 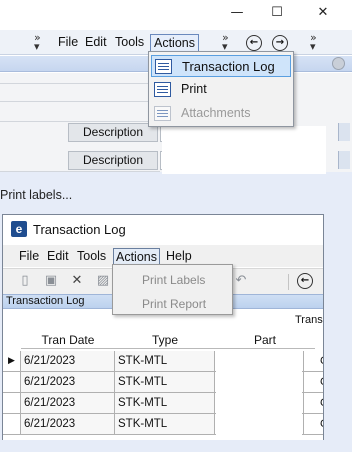 What do you see at coordinates (174, 280) in the screenshot?
I see `menu-item-print-labels: Print Labels` at bounding box center [174, 280].